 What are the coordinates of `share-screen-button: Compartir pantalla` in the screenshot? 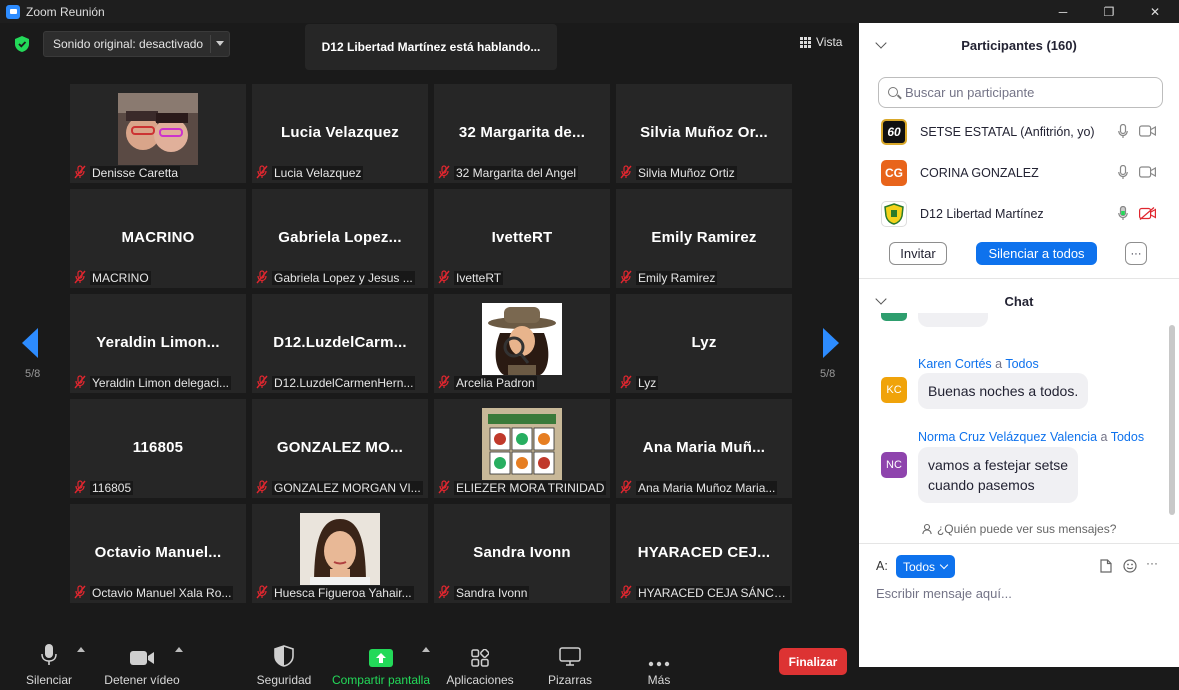 It's located at (381, 657).